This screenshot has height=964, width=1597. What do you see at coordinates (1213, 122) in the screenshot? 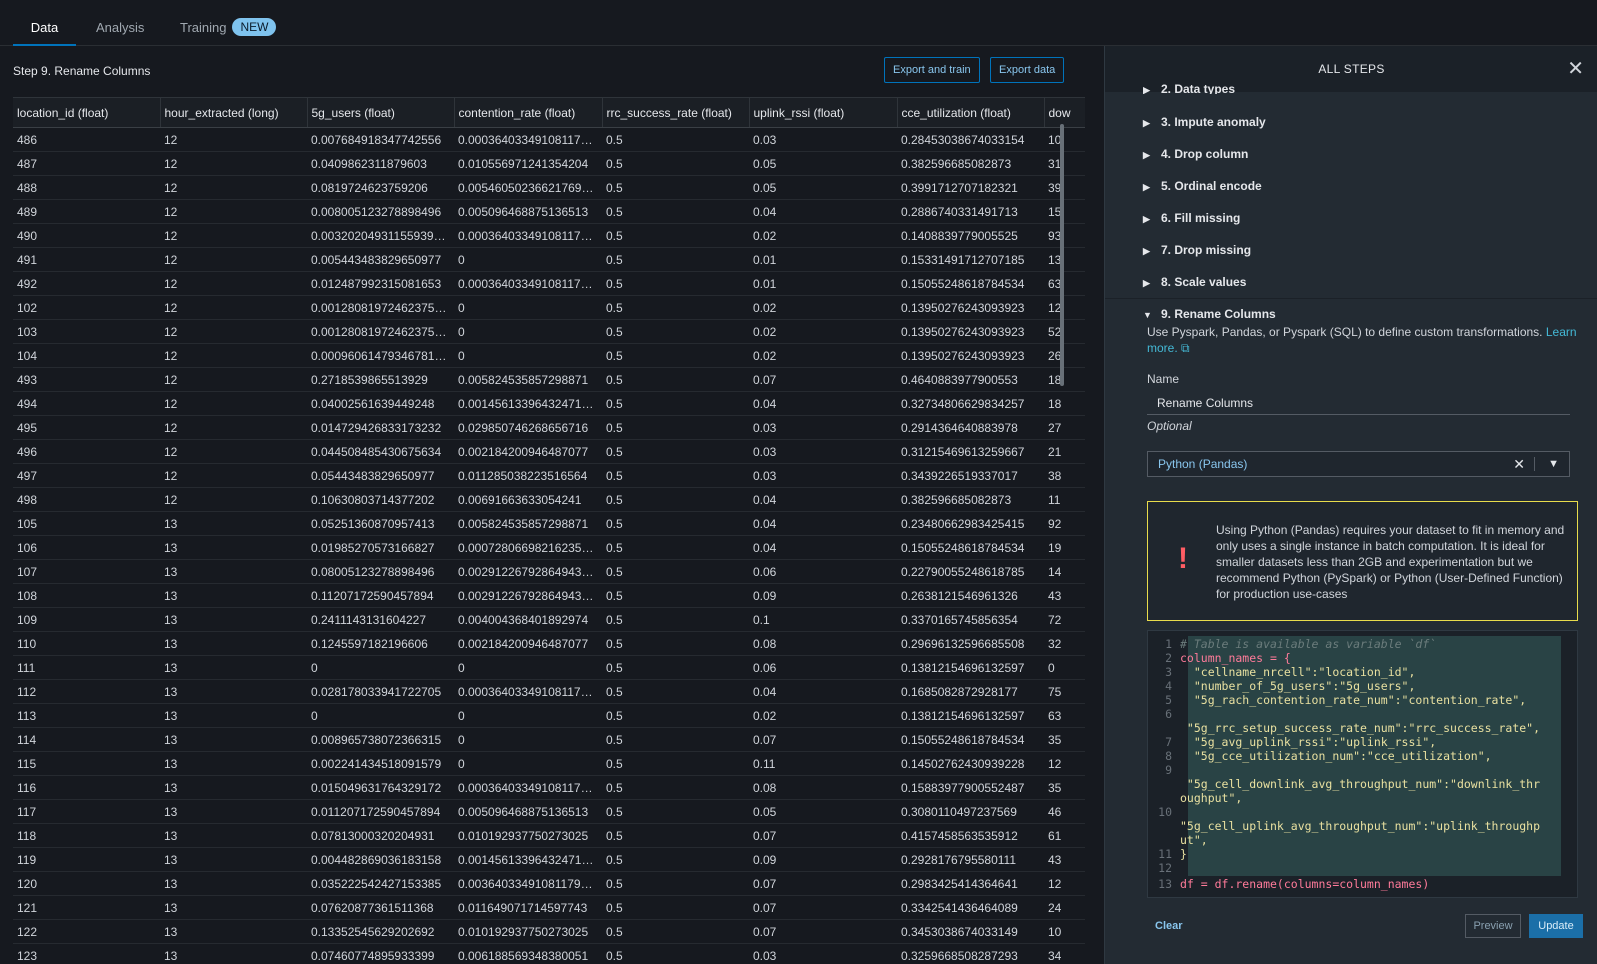
I see `step-label: 3. Impute anomaly` at bounding box center [1213, 122].